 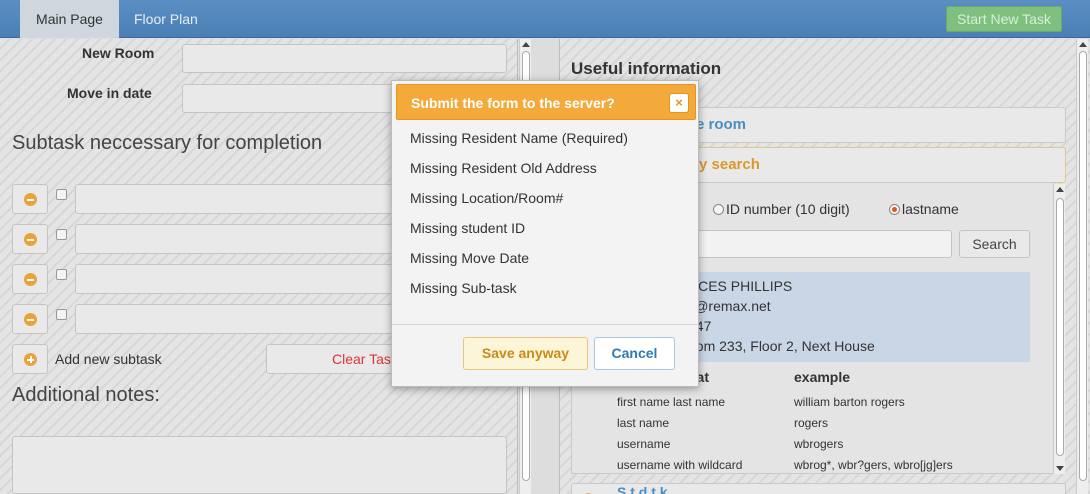 I want to click on table-cell: last name, so click(x=643, y=423).